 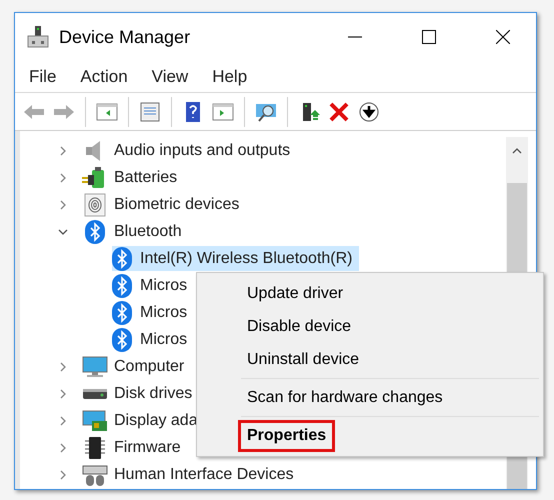 I want to click on tree-item: Bluetooth, so click(x=148, y=232).